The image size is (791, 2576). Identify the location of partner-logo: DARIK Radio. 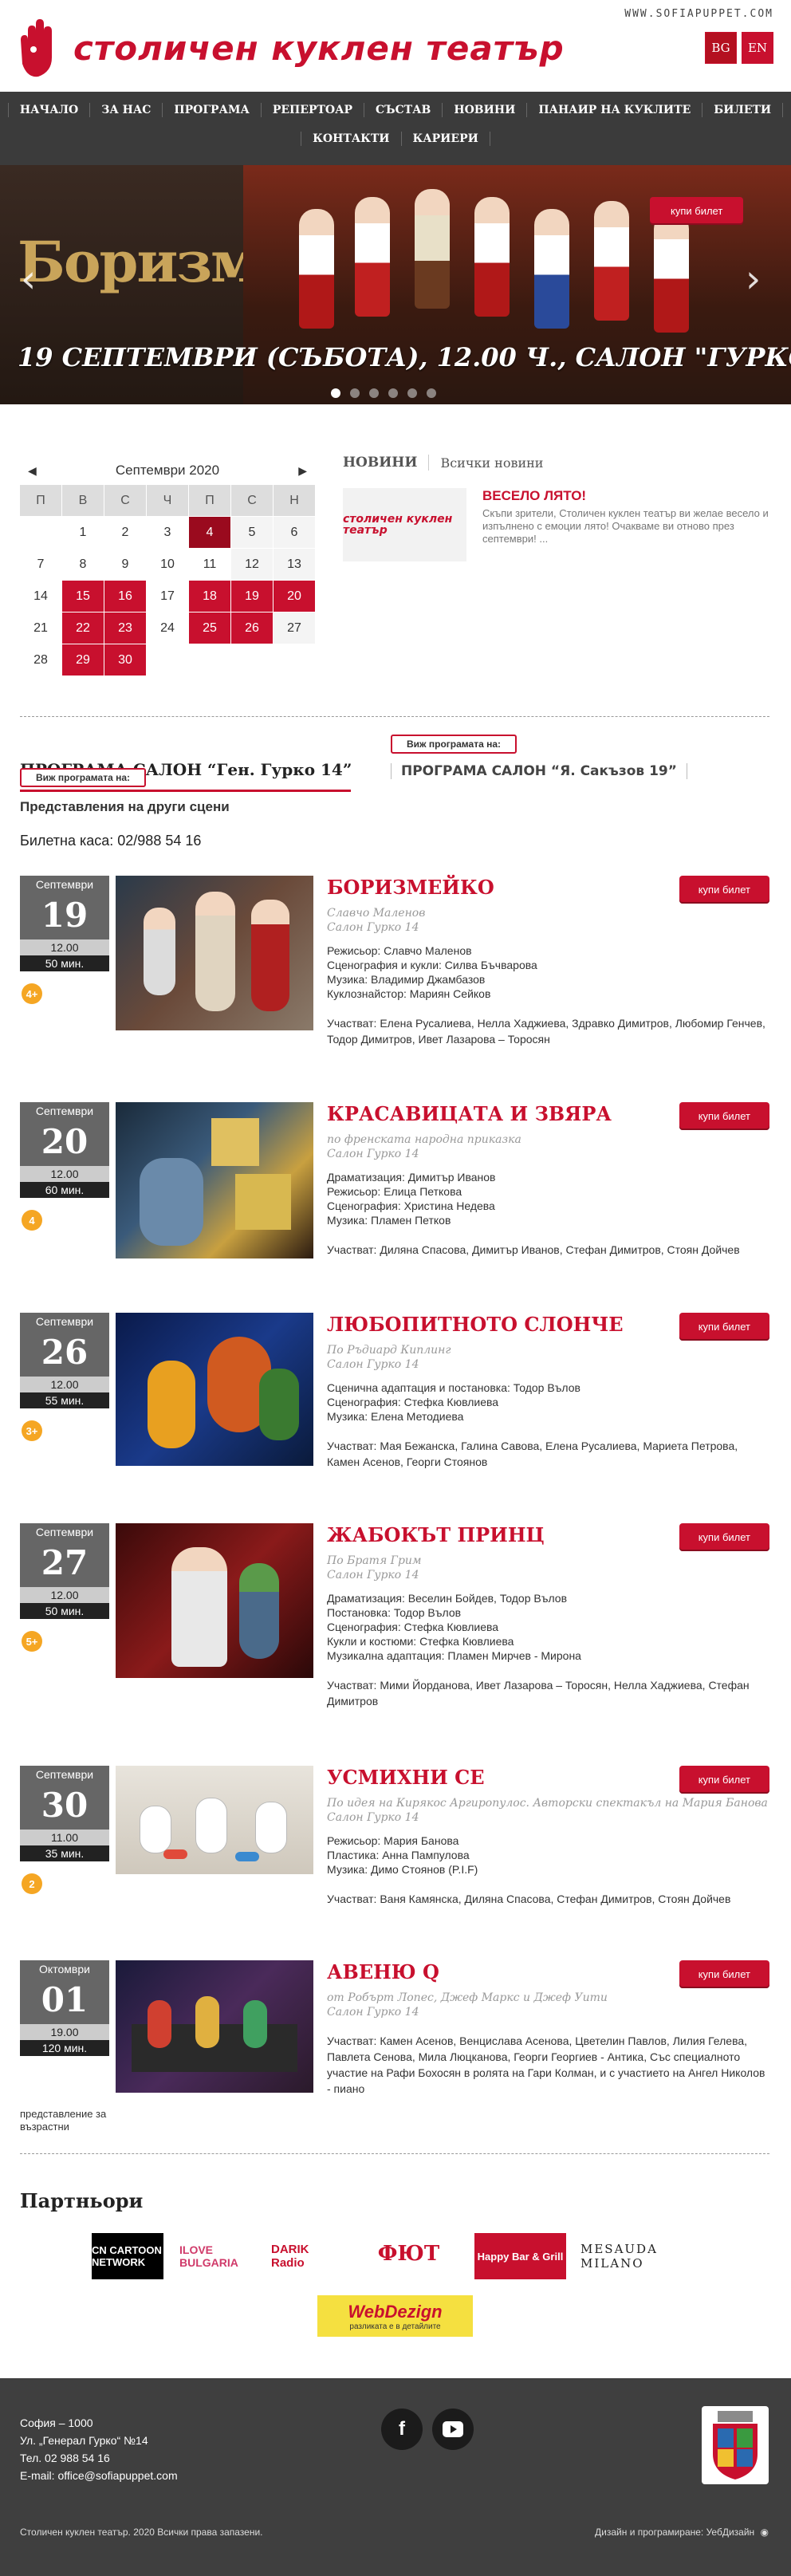
(307, 2256).